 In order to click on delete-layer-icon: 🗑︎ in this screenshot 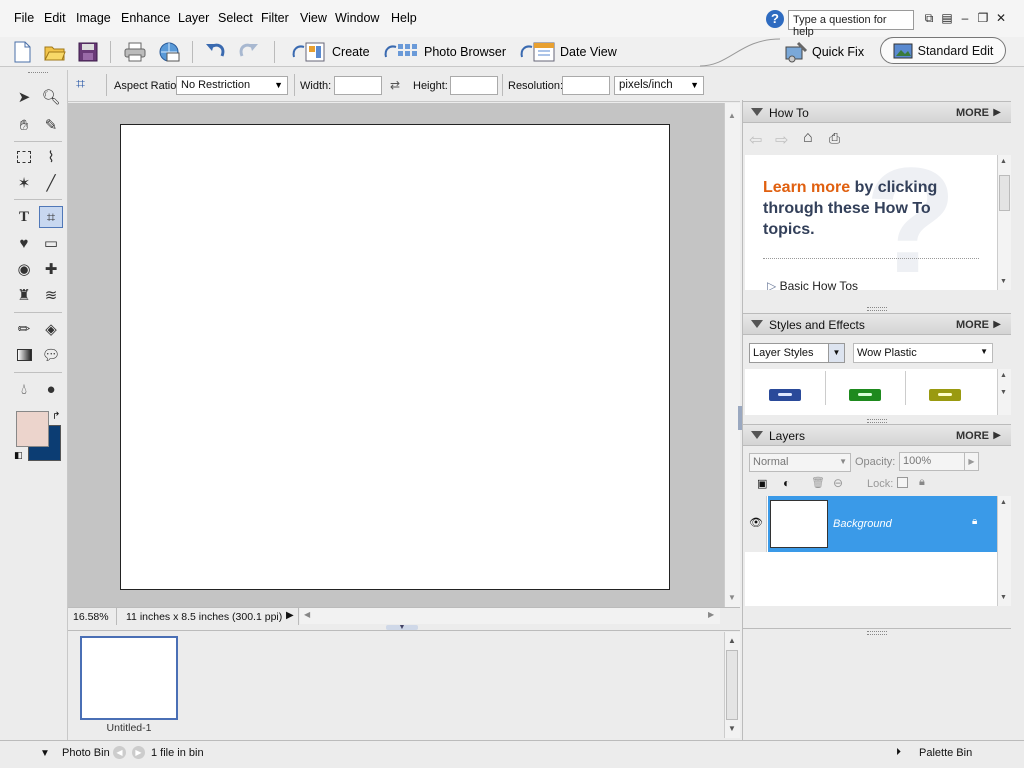, I will do `click(818, 482)`.